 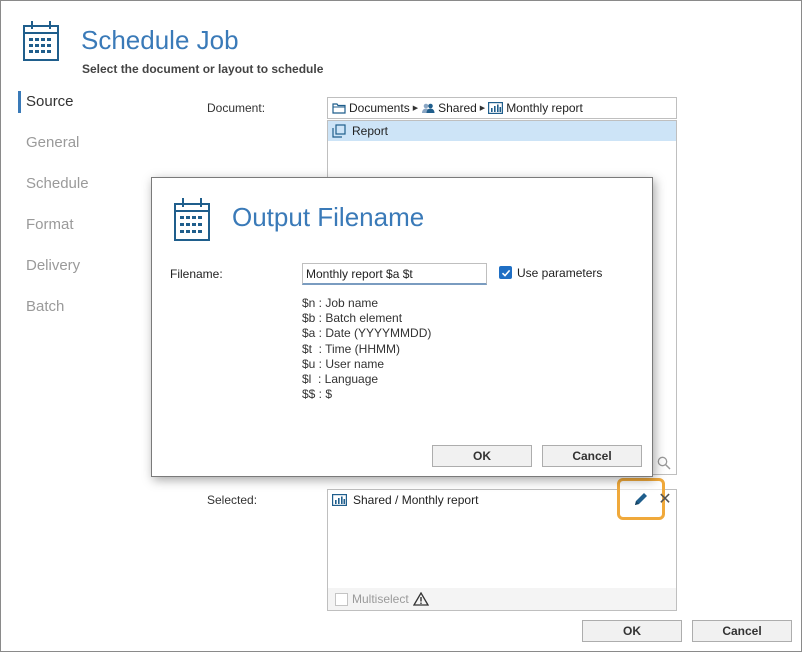 What do you see at coordinates (341, 599) in the screenshot?
I see `multiselect-checkbox` at bounding box center [341, 599].